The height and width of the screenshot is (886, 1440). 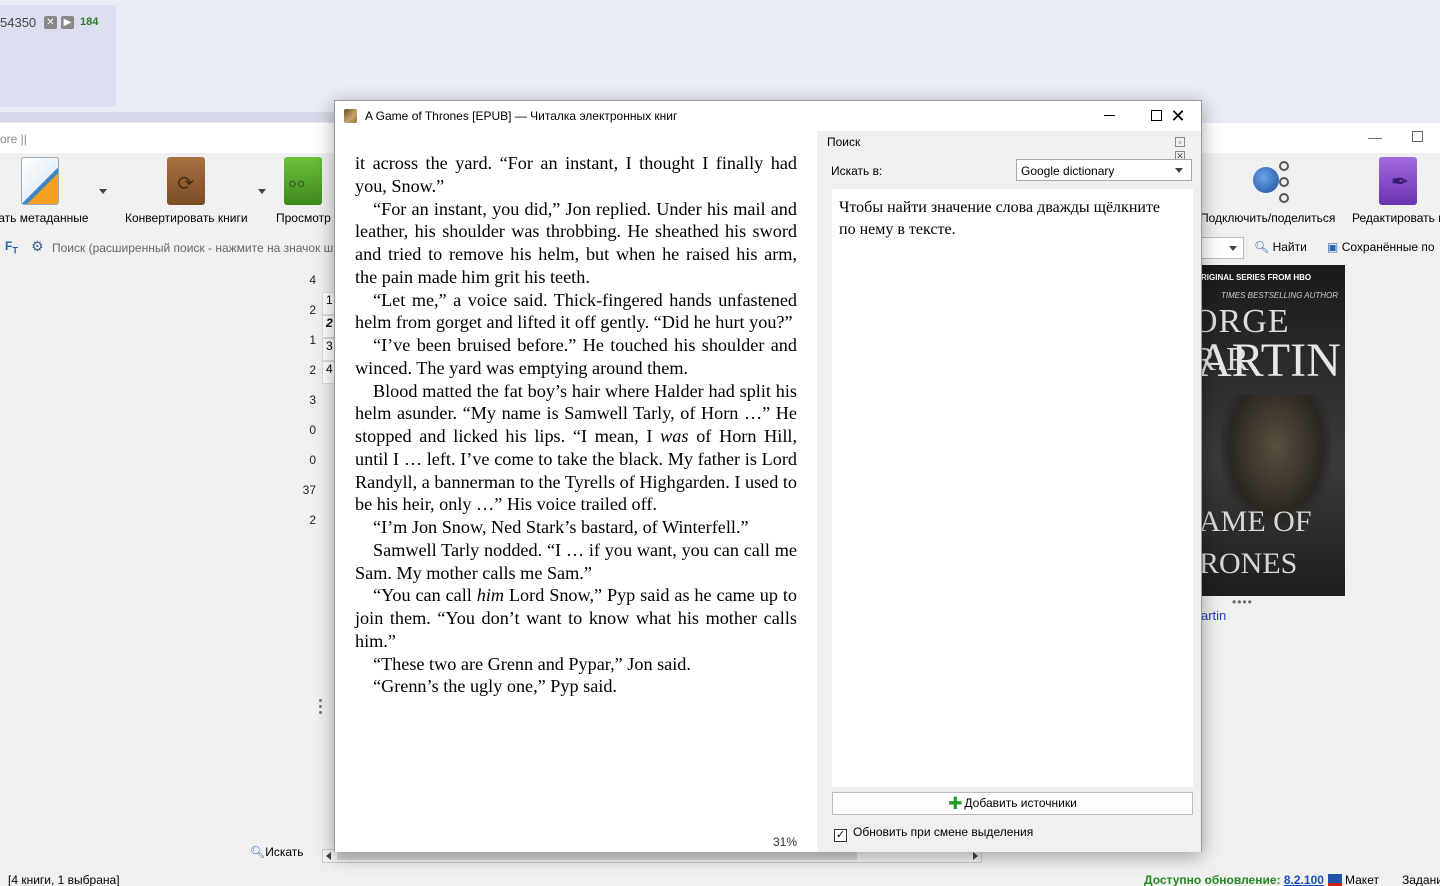 What do you see at coordinates (11, 247) in the screenshot?
I see `full-text-search-icon: FT` at bounding box center [11, 247].